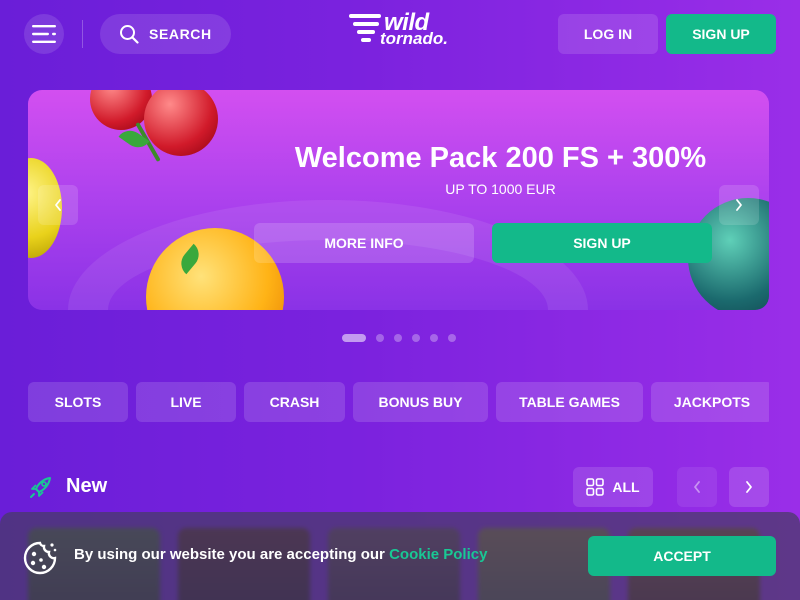 This screenshot has width=800, height=600. I want to click on header: SEARCH wild tornado. LOG IN SIGN UP, so click(400, 34).